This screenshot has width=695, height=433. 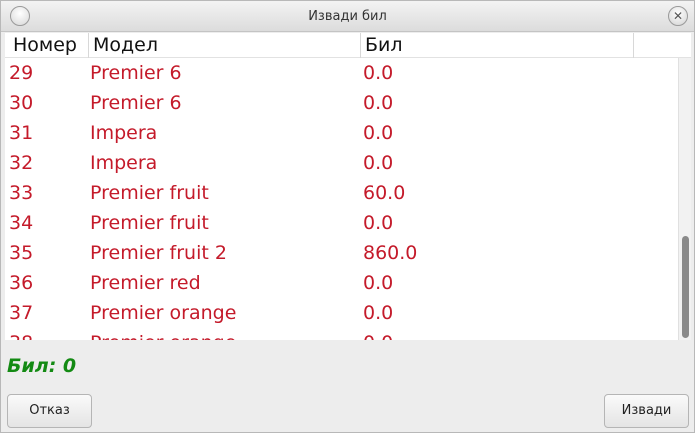 What do you see at coordinates (21, 133) in the screenshot?
I see `cell-number: 31` at bounding box center [21, 133].